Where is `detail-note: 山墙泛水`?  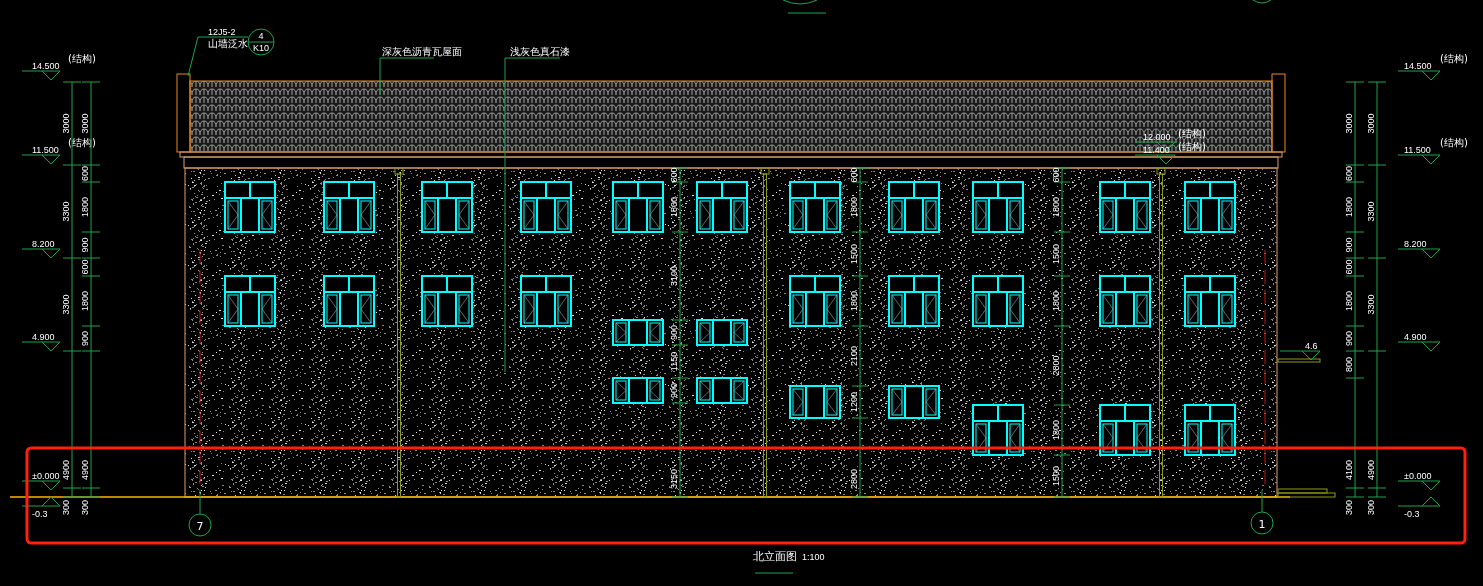
detail-note: 山墙泛水 is located at coordinates (228, 43).